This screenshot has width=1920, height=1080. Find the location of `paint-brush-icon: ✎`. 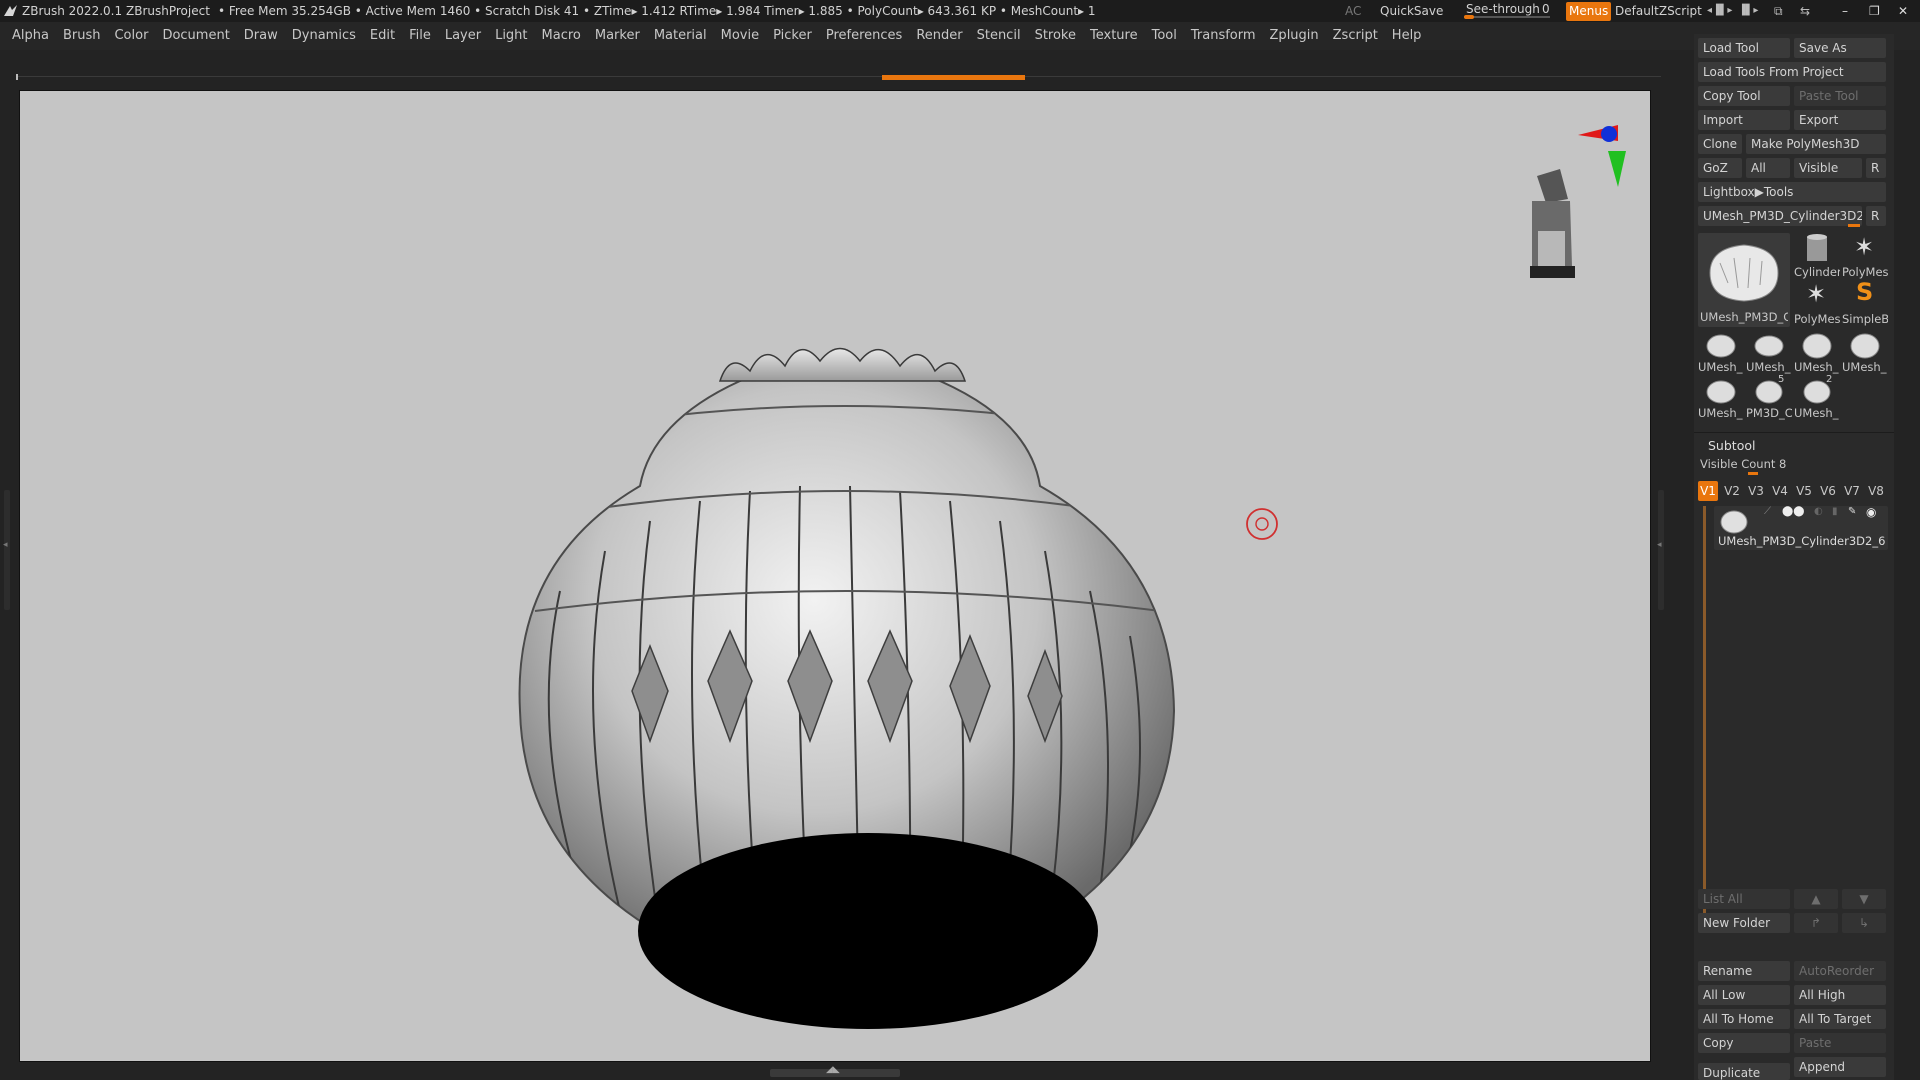

paint-brush-icon: ✎ is located at coordinates (1852, 511).